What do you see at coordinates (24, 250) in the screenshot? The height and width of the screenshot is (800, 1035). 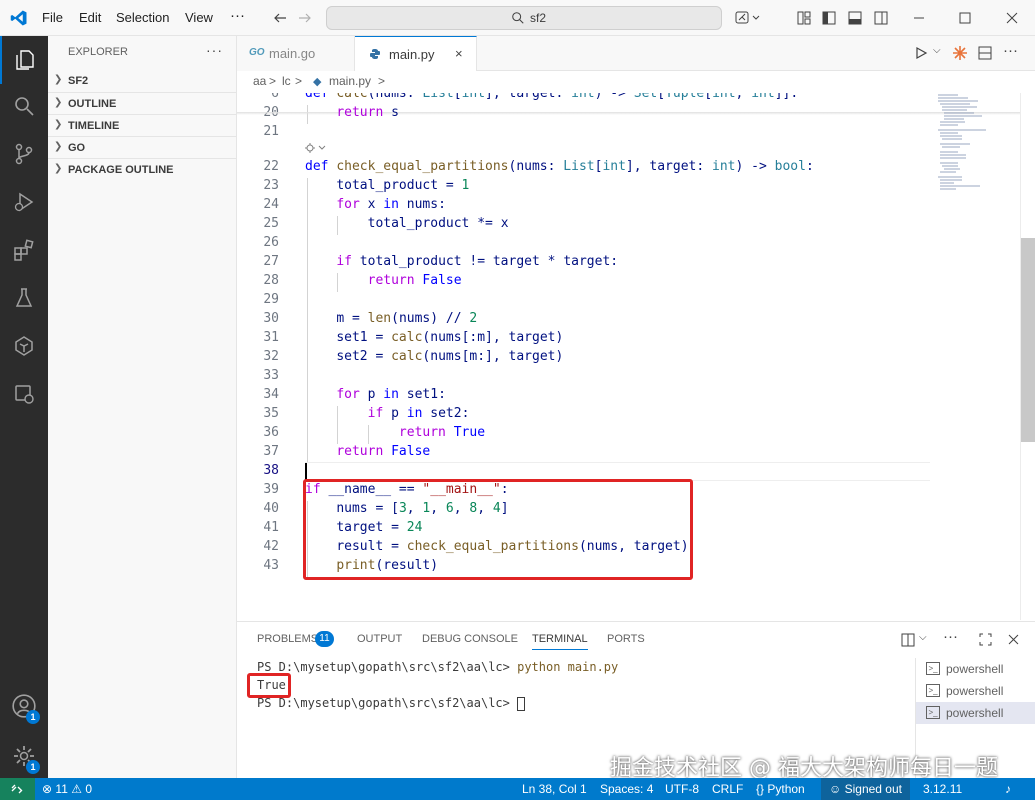 I see `extensions-icon` at bounding box center [24, 250].